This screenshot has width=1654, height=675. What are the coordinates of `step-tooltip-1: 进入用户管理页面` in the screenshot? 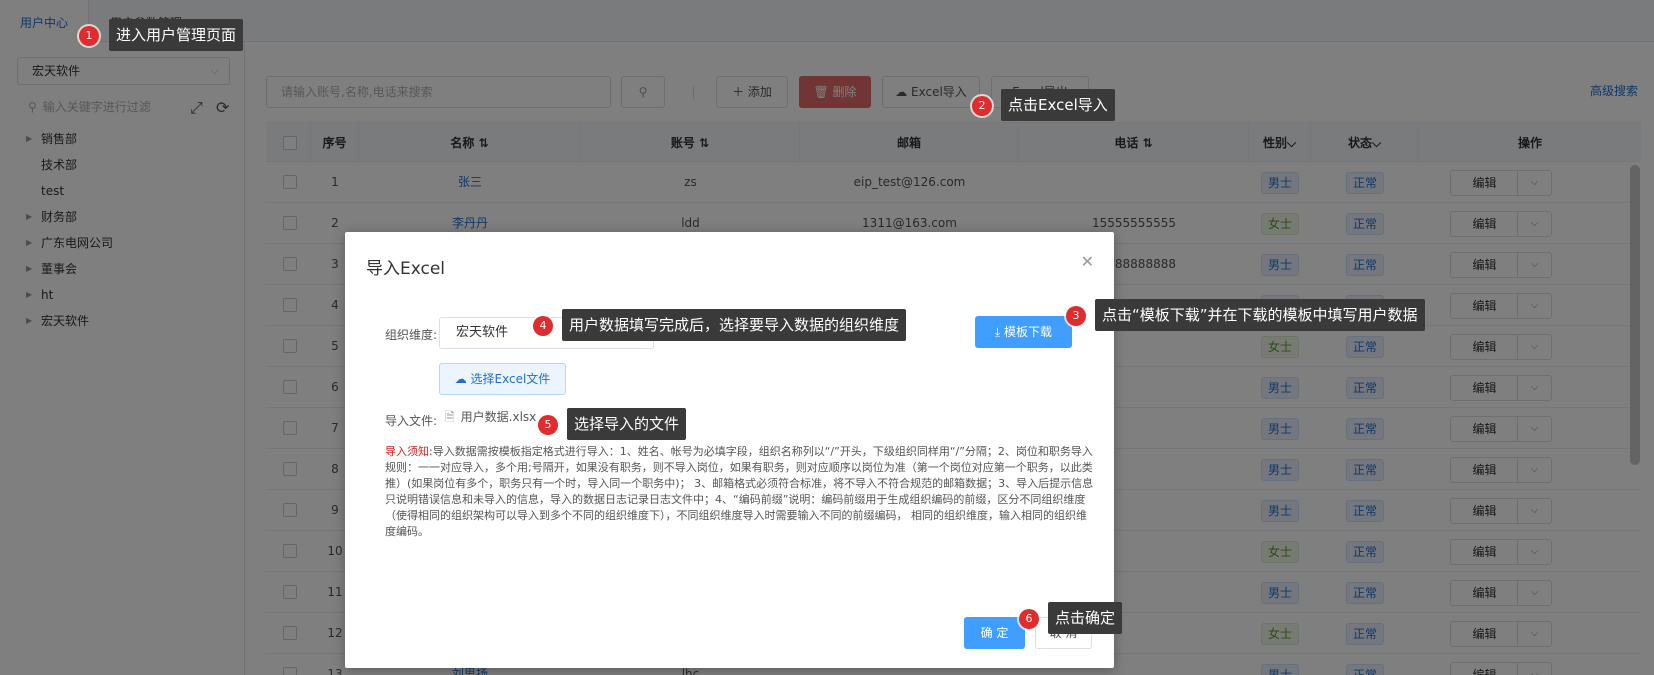 It's located at (176, 35).